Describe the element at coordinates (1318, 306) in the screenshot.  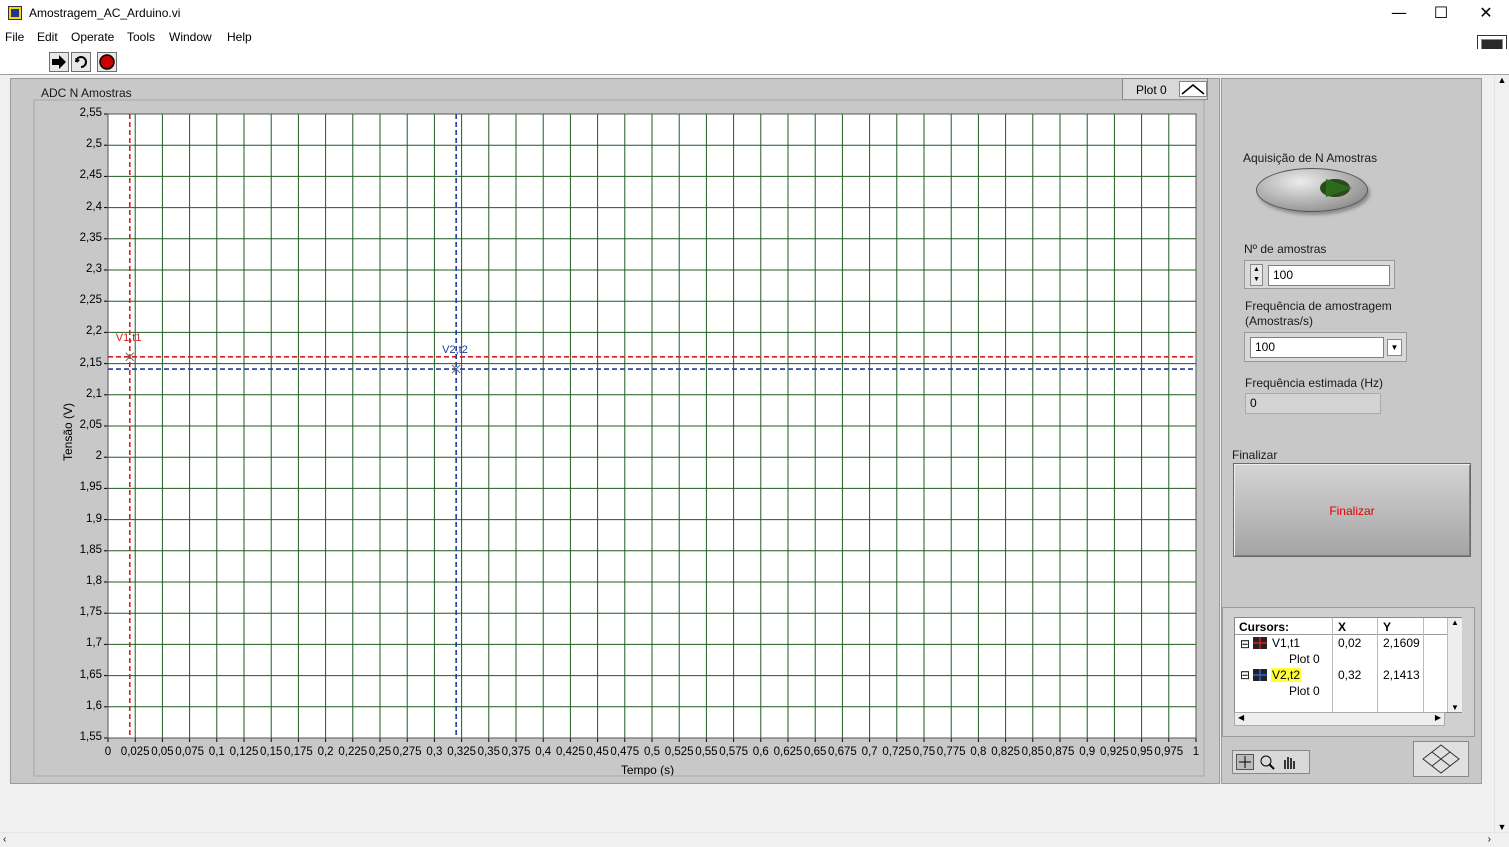
I see `freq-label-line1: Frequência de amostragem` at that location.